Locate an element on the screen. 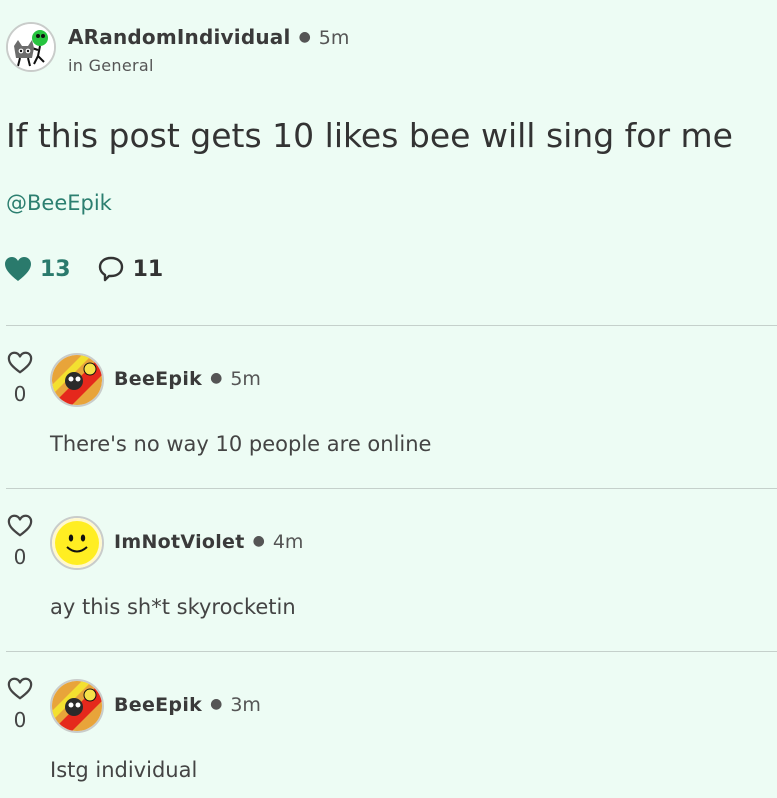 The image size is (777, 798). comment-text: ay this sh*t skyrocketin is located at coordinates (173, 607).